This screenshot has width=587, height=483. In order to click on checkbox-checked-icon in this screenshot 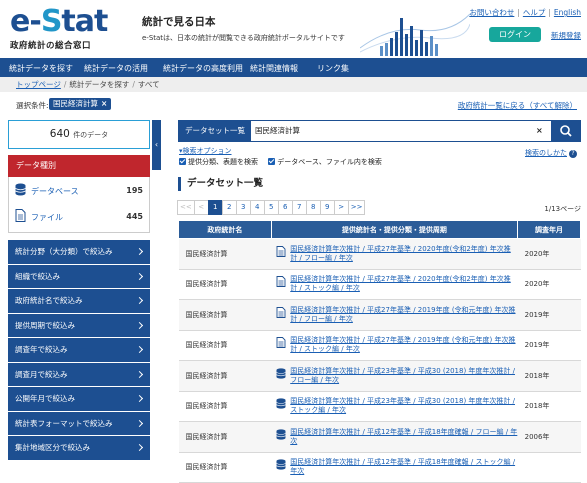, I will do `click(182, 161)`.